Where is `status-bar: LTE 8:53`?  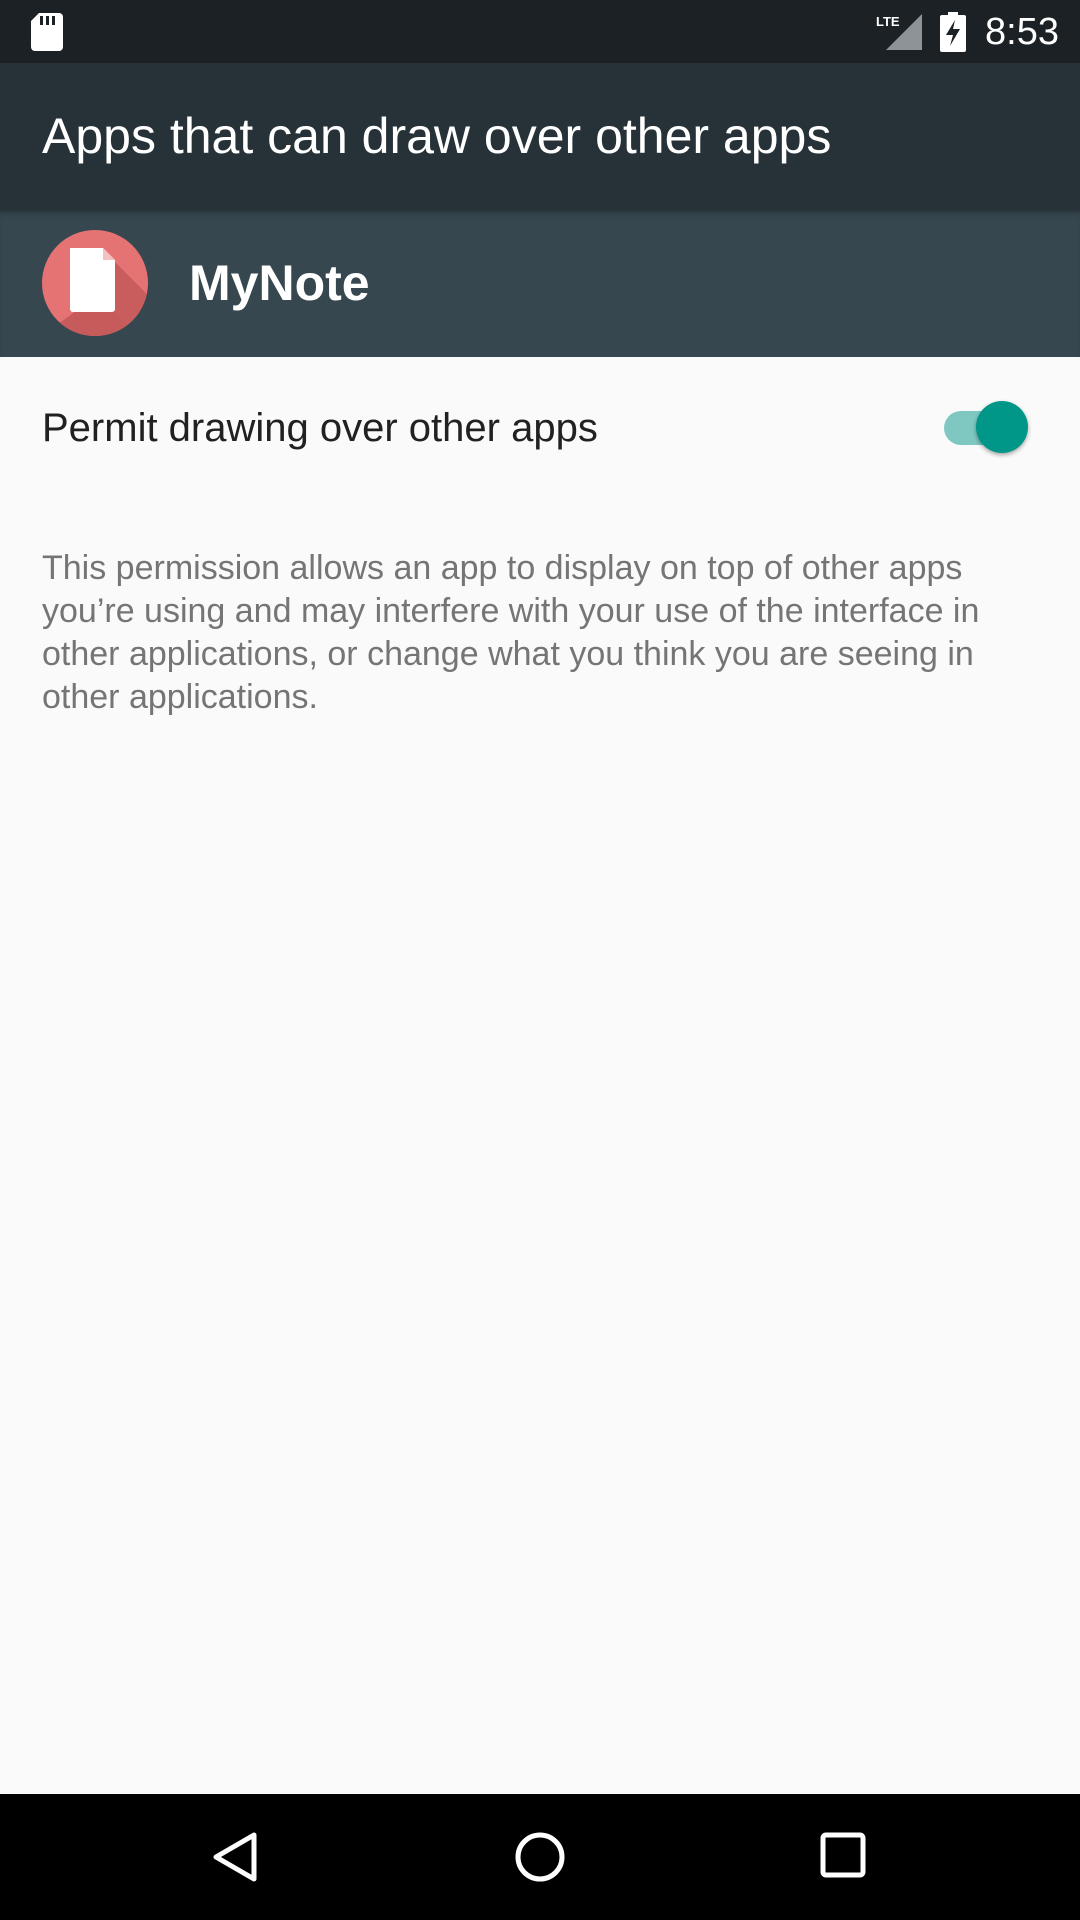
status-bar: LTE 8:53 is located at coordinates (540, 31).